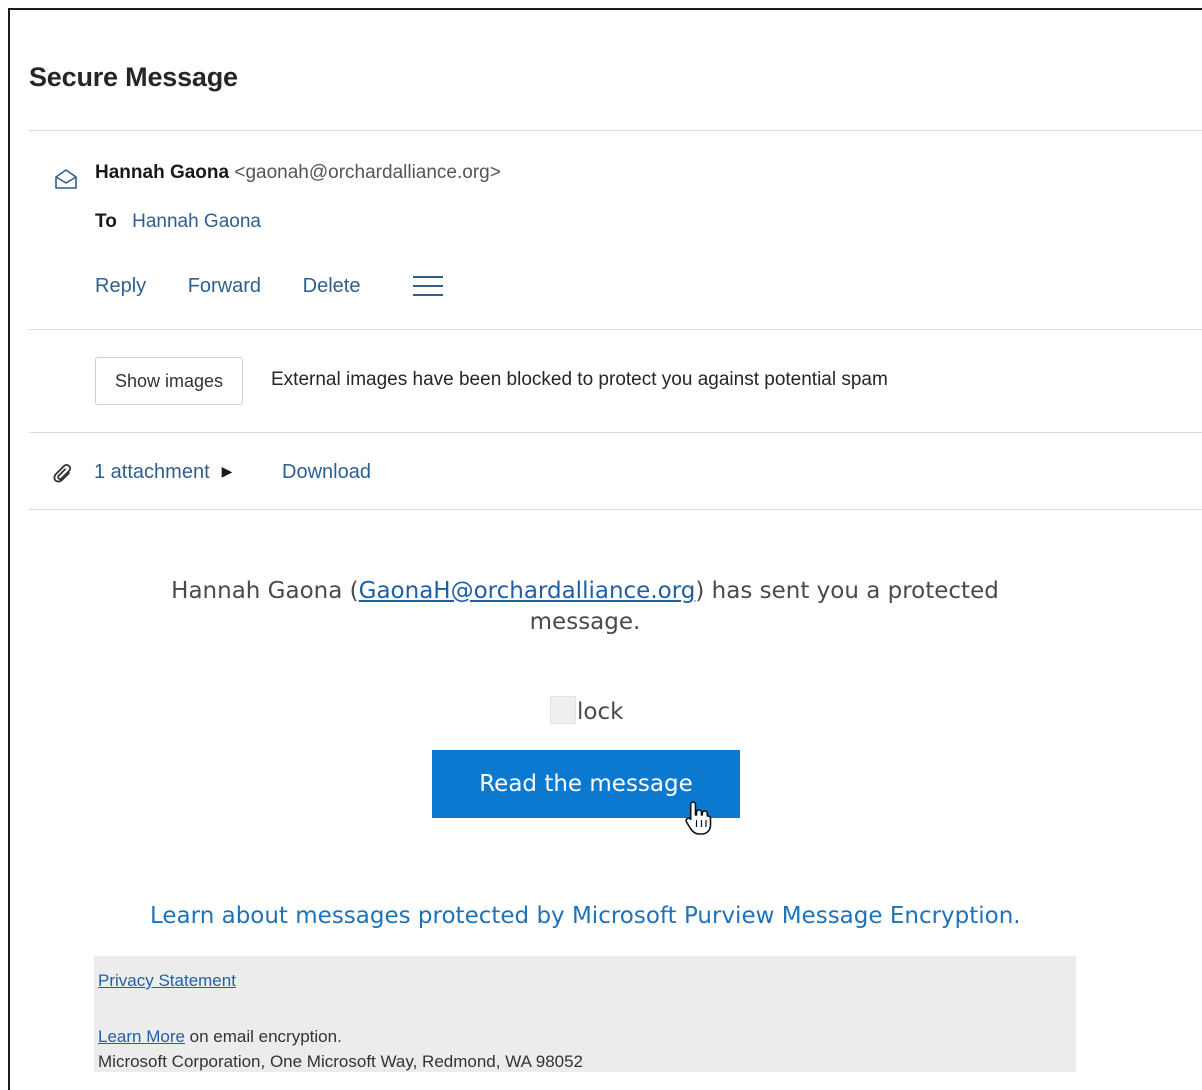 The width and height of the screenshot is (1202, 1090). Describe the element at coordinates (332, 286) in the screenshot. I see `delete-button: Delete` at that location.